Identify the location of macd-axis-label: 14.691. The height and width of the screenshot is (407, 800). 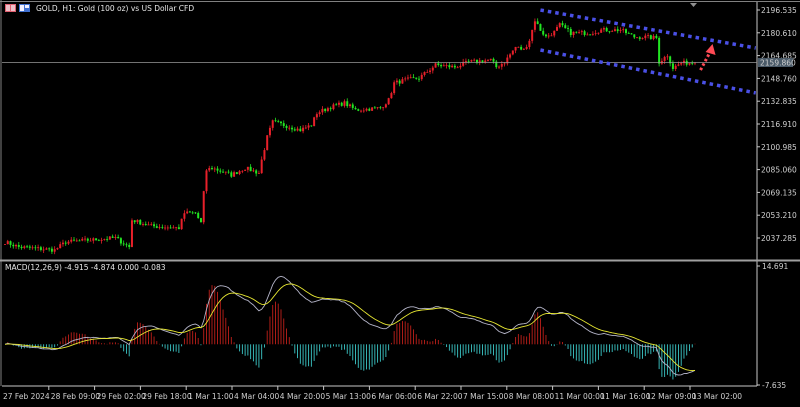
(775, 266).